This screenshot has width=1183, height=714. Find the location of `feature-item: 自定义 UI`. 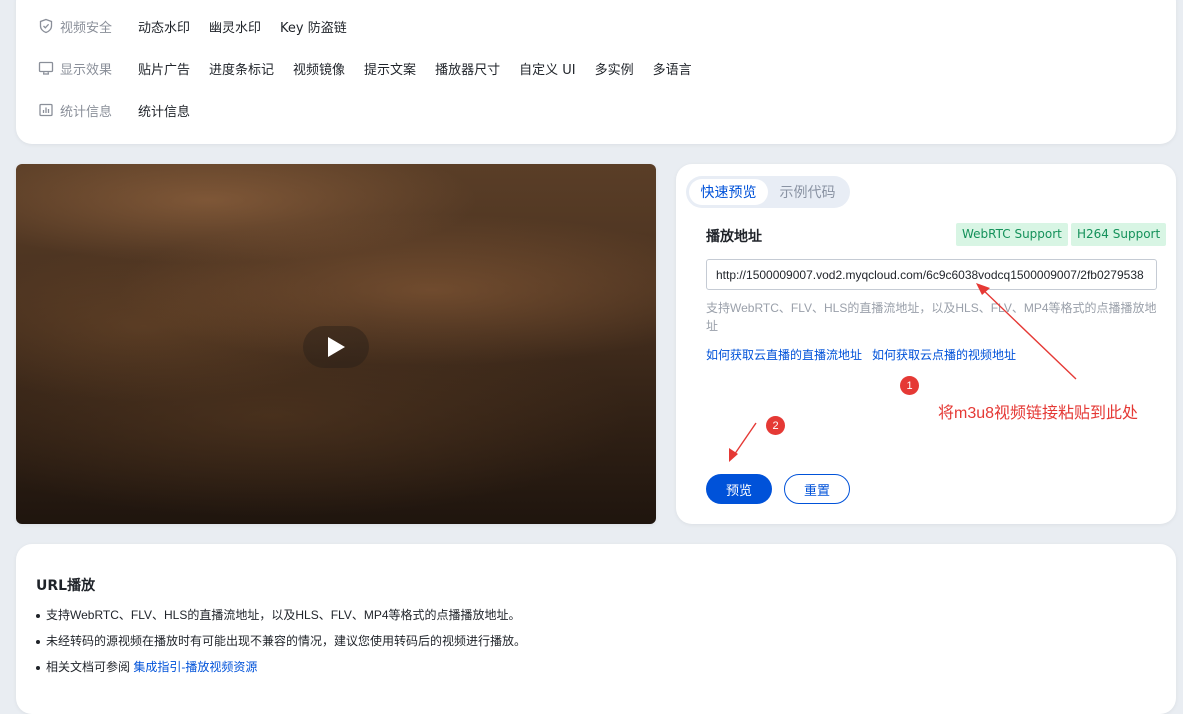

feature-item: 自定义 UI is located at coordinates (547, 68).